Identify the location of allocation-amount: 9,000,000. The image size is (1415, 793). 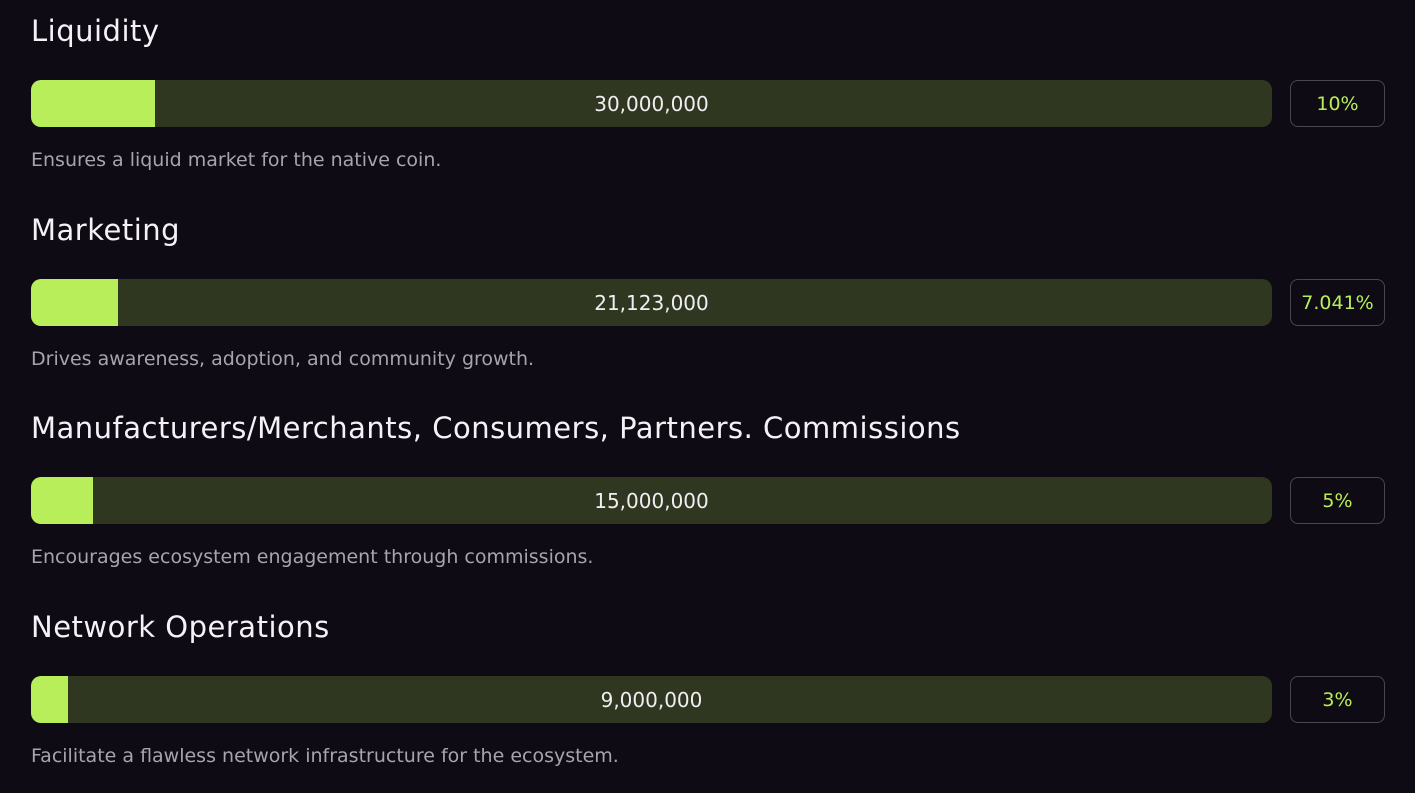
(651, 699).